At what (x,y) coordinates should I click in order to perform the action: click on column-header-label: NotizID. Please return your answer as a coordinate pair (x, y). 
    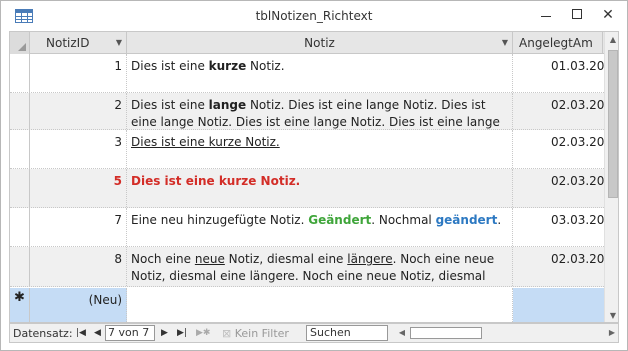
    Looking at the image, I should click on (68, 43).